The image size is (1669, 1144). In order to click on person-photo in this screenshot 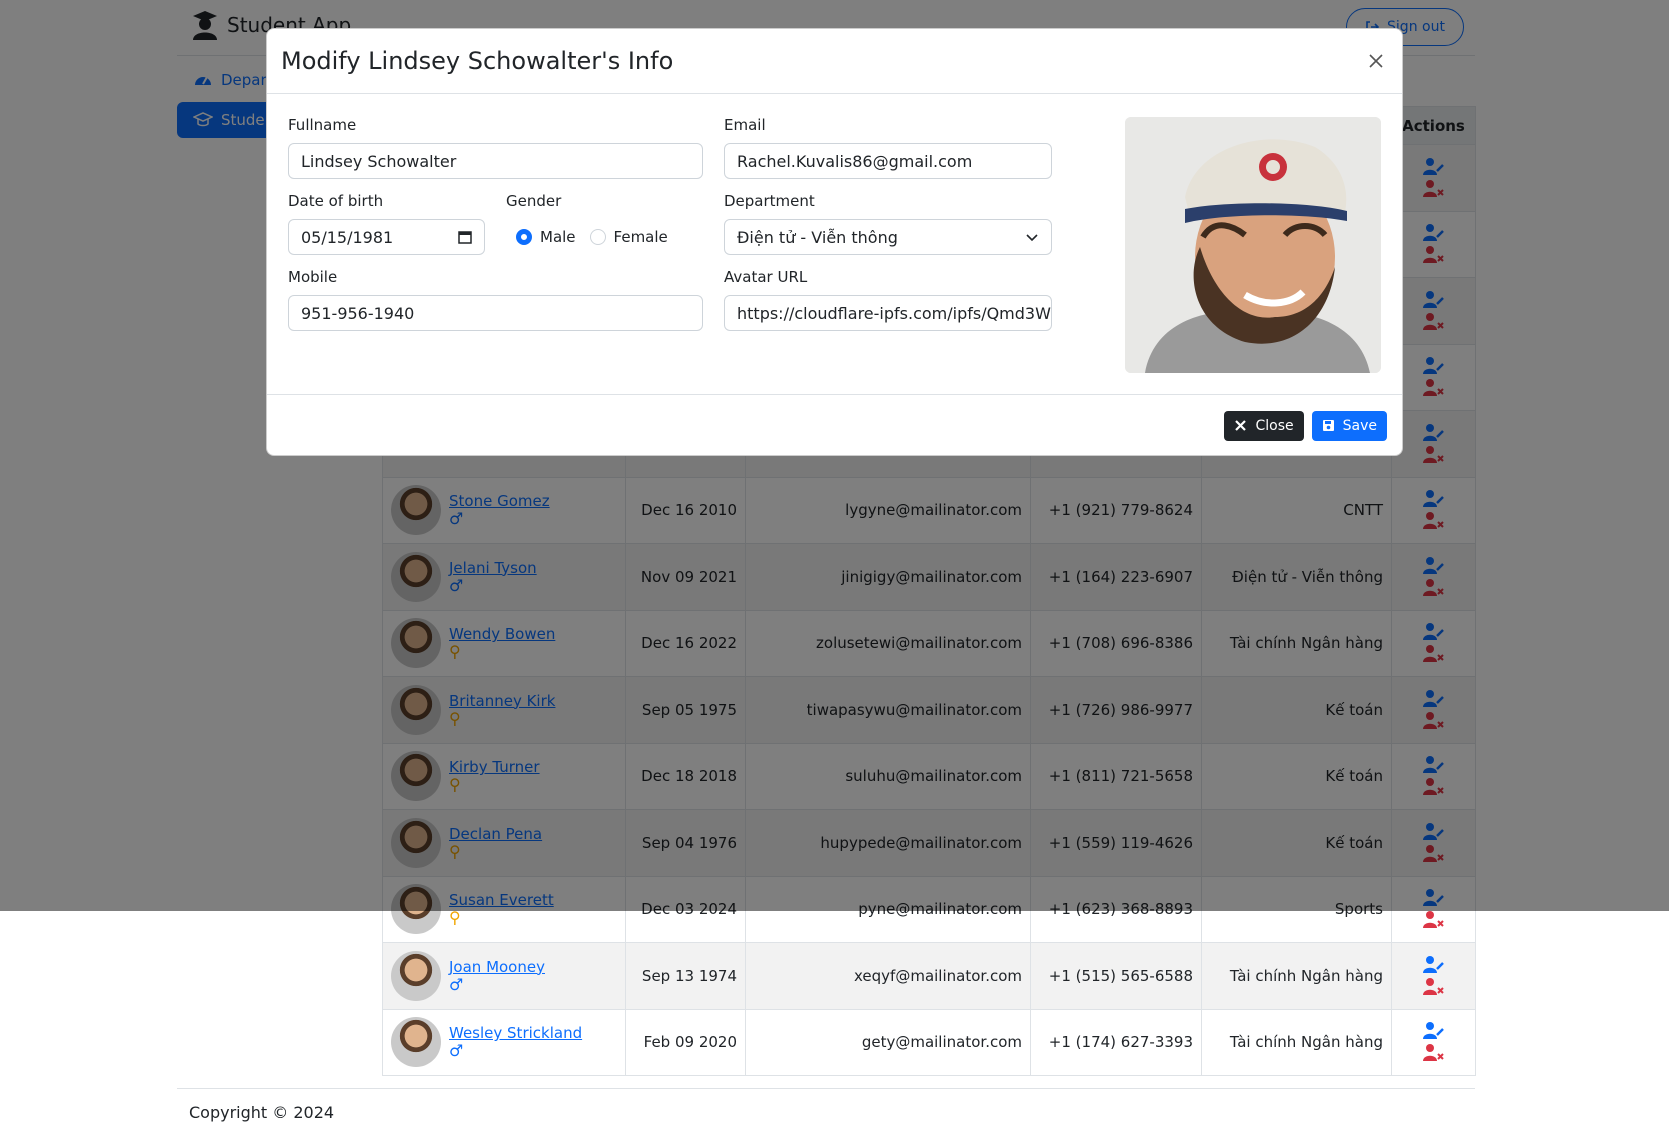, I will do `click(1253, 245)`.